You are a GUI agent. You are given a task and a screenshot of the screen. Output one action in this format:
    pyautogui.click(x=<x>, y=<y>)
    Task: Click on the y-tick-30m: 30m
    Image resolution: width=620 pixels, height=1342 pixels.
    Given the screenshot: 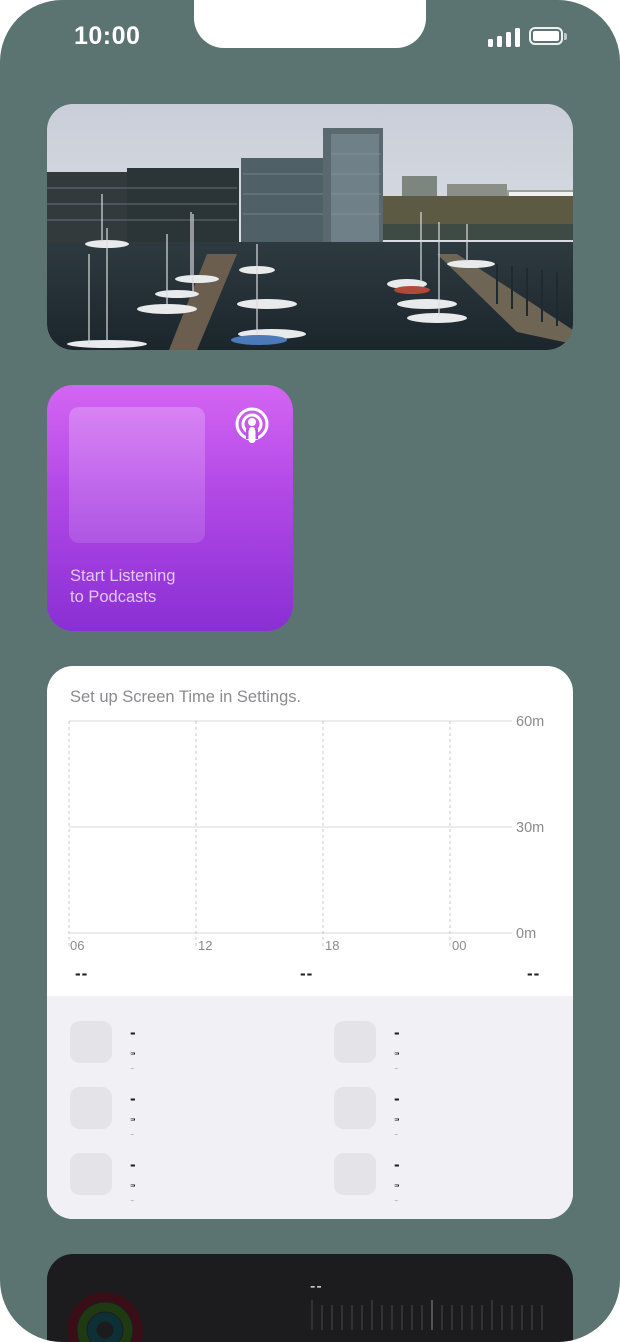 What is the action you would take?
    pyautogui.click(x=530, y=828)
    